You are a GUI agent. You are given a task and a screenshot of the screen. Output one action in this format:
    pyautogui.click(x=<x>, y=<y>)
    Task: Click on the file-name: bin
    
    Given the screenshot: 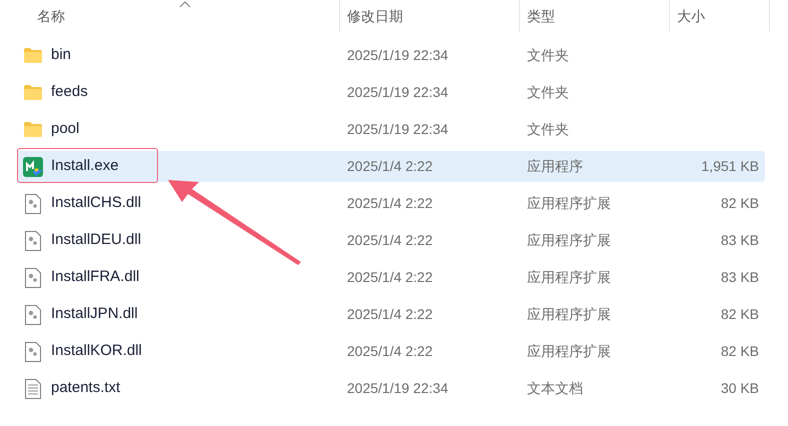 What is the action you would take?
    pyautogui.click(x=61, y=55)
    